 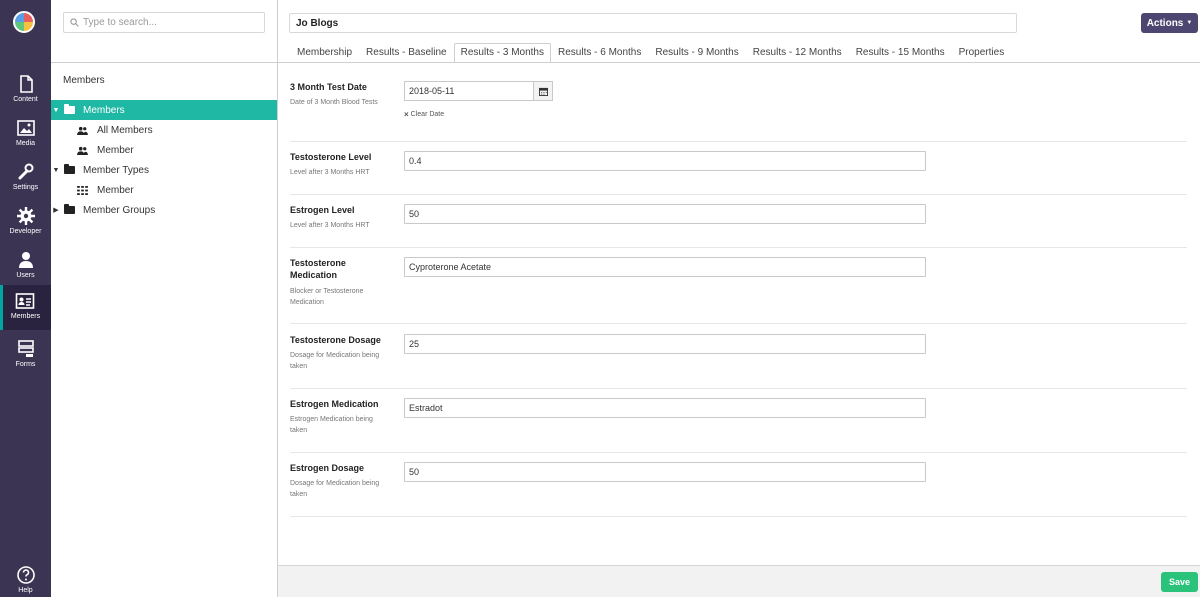 I want to click on calendar-button, so click(x=543, y=91).